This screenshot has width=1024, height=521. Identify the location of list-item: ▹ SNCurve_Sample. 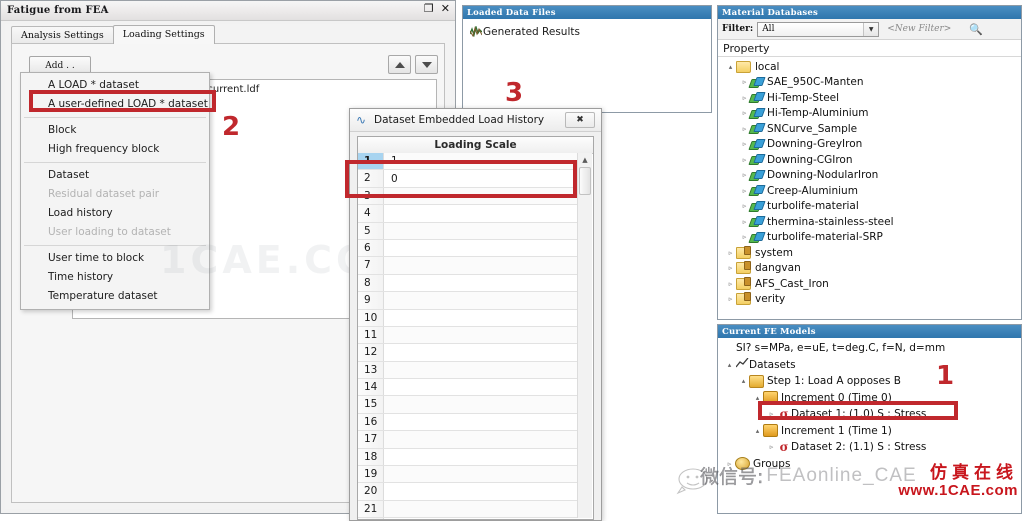
(871, 129).